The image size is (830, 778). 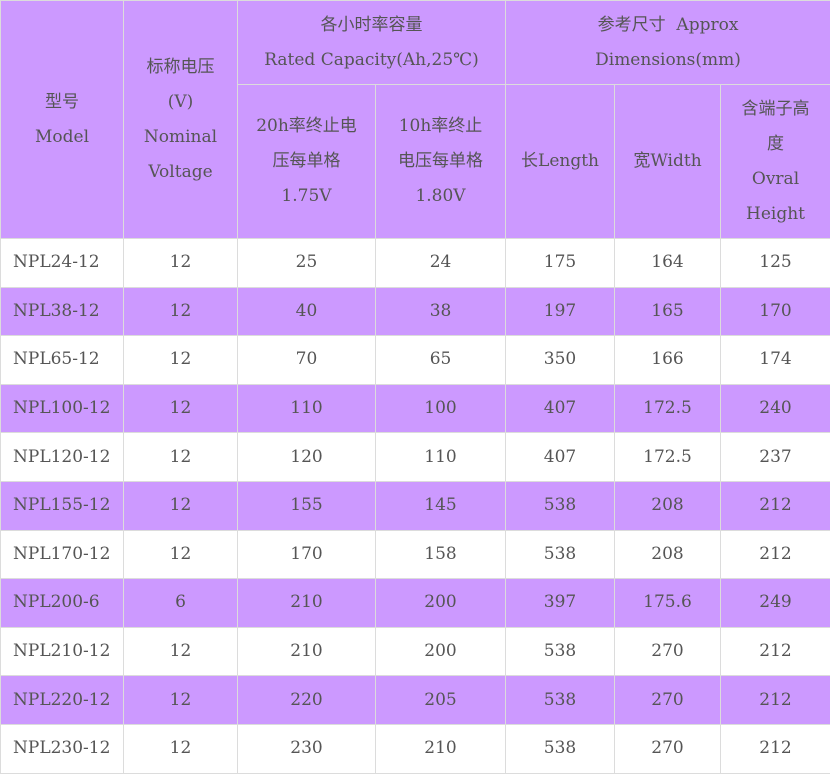 I want to click on cell-cap-10h: 24, so click(x=440, y=263).